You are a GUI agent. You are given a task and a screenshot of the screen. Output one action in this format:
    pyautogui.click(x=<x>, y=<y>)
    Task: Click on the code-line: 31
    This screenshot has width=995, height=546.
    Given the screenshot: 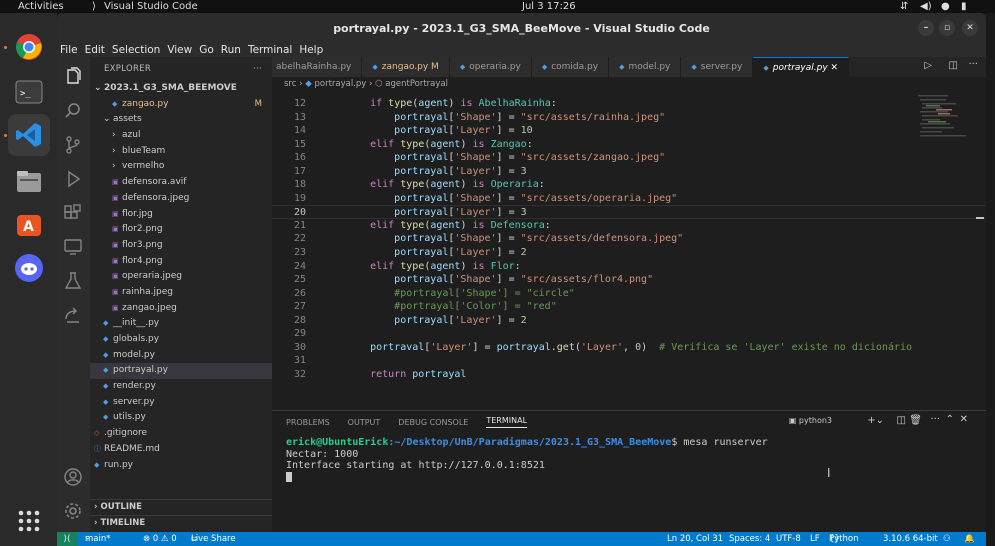 What is the action you would take?
    pyautogui.click(x=629, y=361)
    